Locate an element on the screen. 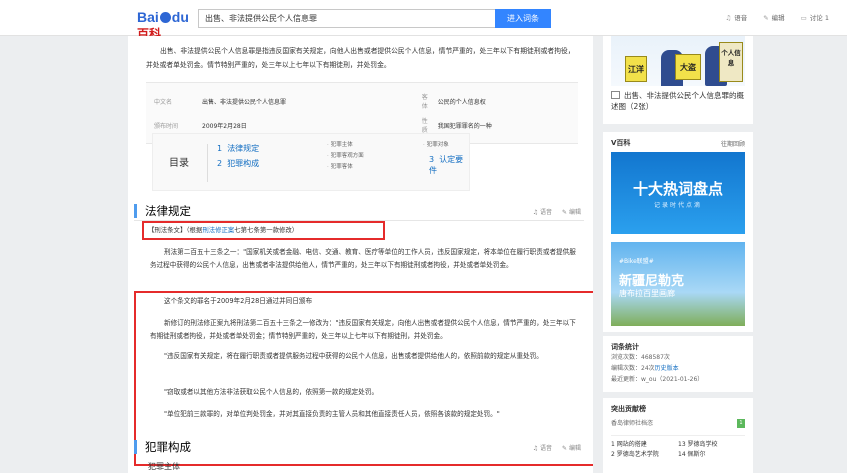  section-title-composition: 犯罪构成 is located at coordinates (162, 447).